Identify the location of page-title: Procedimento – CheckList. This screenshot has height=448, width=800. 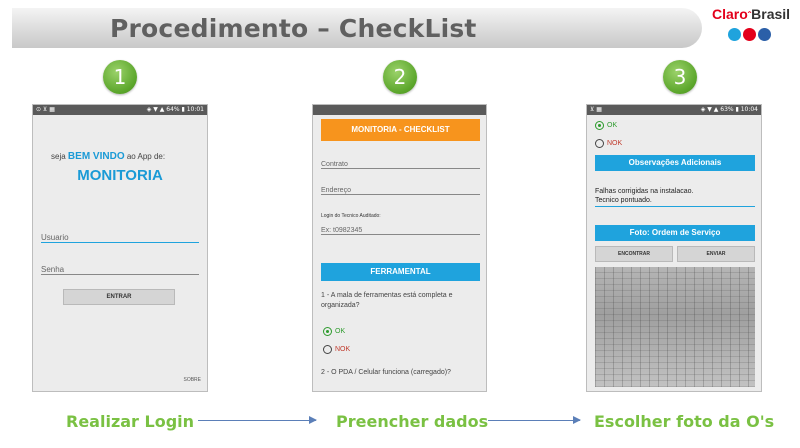
(293, 28).